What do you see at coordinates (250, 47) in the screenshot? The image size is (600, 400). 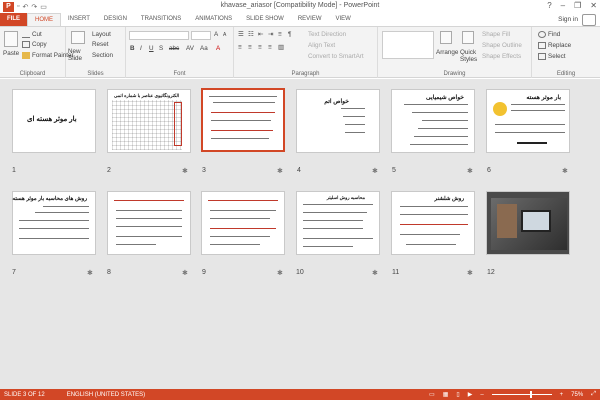 I see `align-center-icon: ≡` at bounding box center [250, 47].